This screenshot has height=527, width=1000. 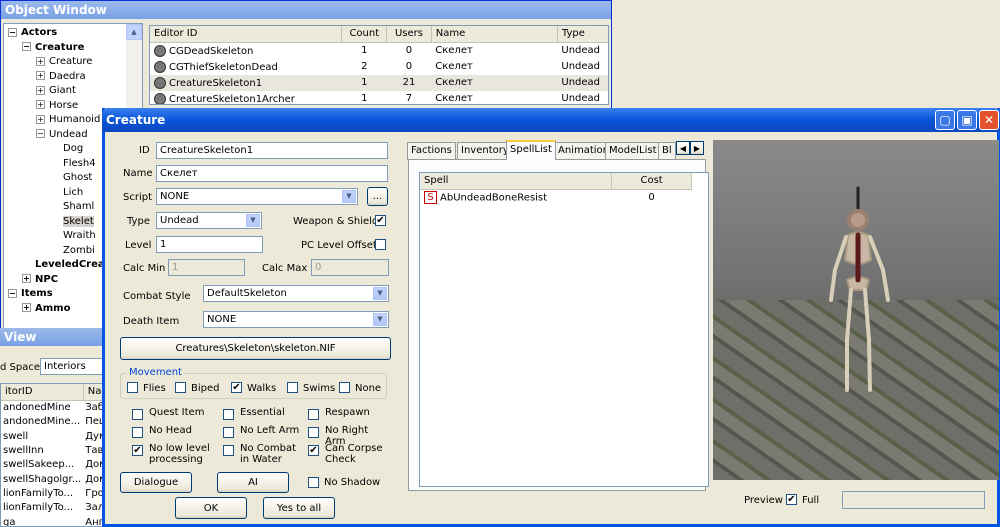 I want to click on type-label: Type, so click(x=138, y=221).